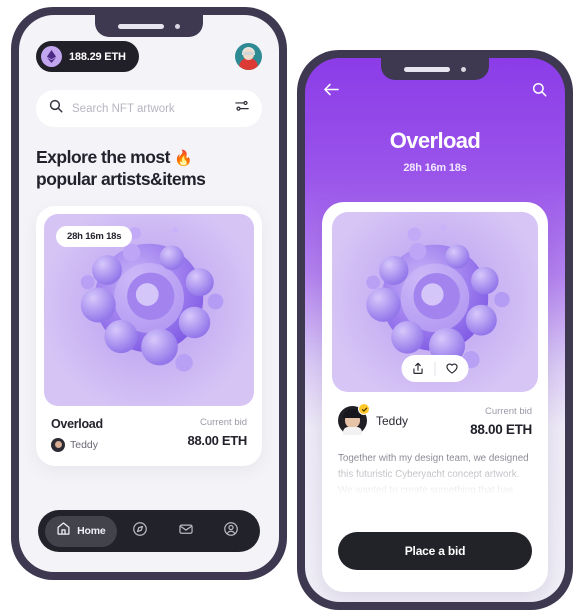  What do you see at coordinates (352, 431) in the screenshot?
I see `avatar-shirt` at bounding box center [352, 431].